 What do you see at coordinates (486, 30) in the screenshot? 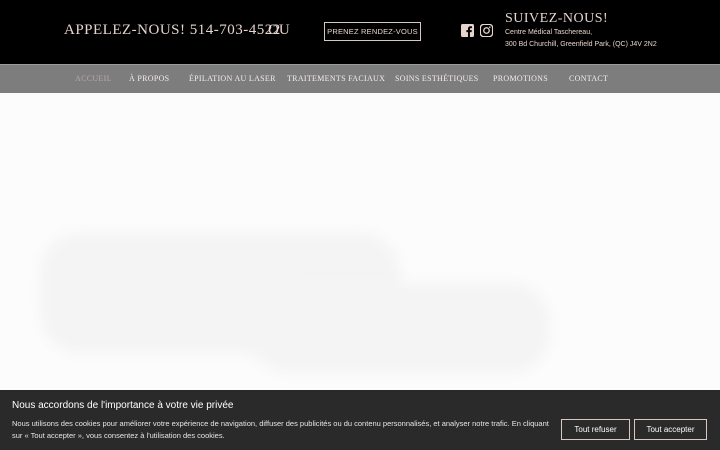
I see `instagram-icon` at bounding box center [486, 30].